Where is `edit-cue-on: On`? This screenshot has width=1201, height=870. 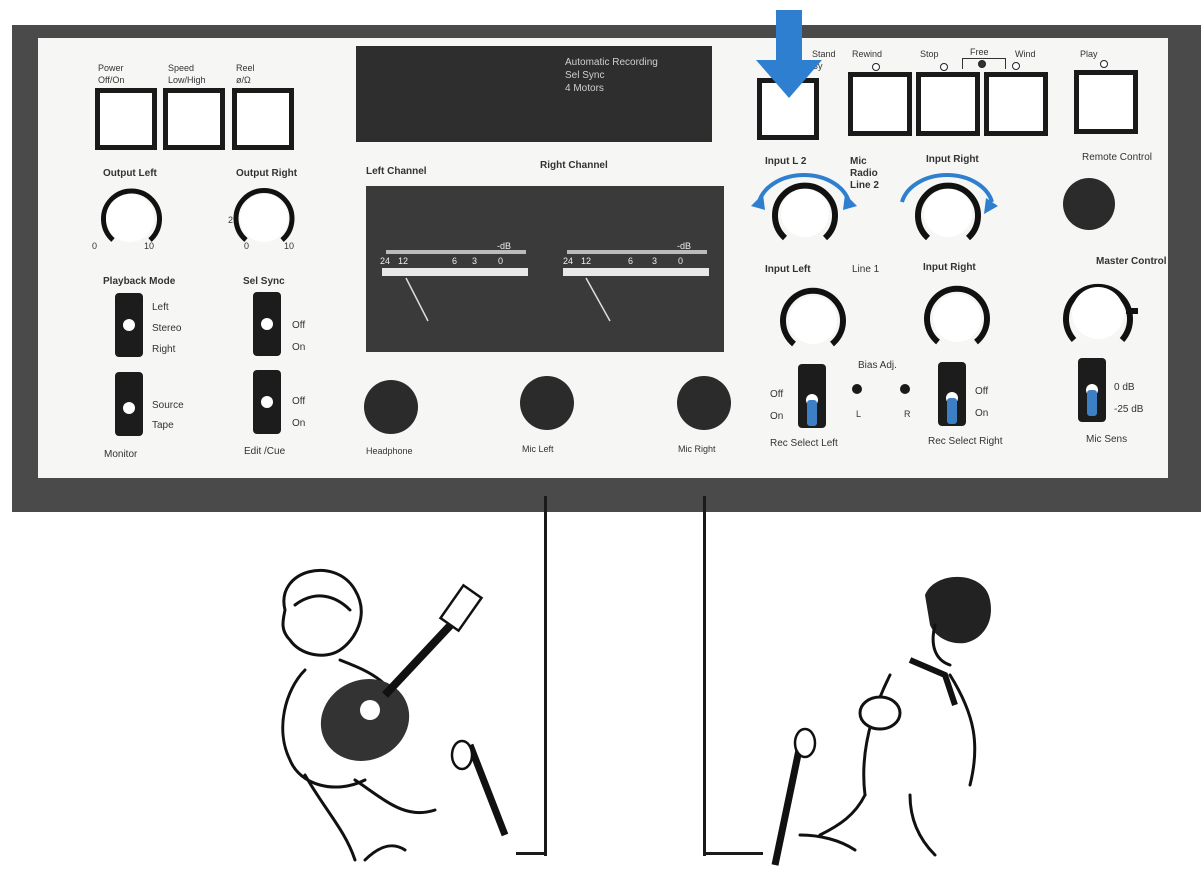
edit-cue-on: On is located at coordinates (299, 423).